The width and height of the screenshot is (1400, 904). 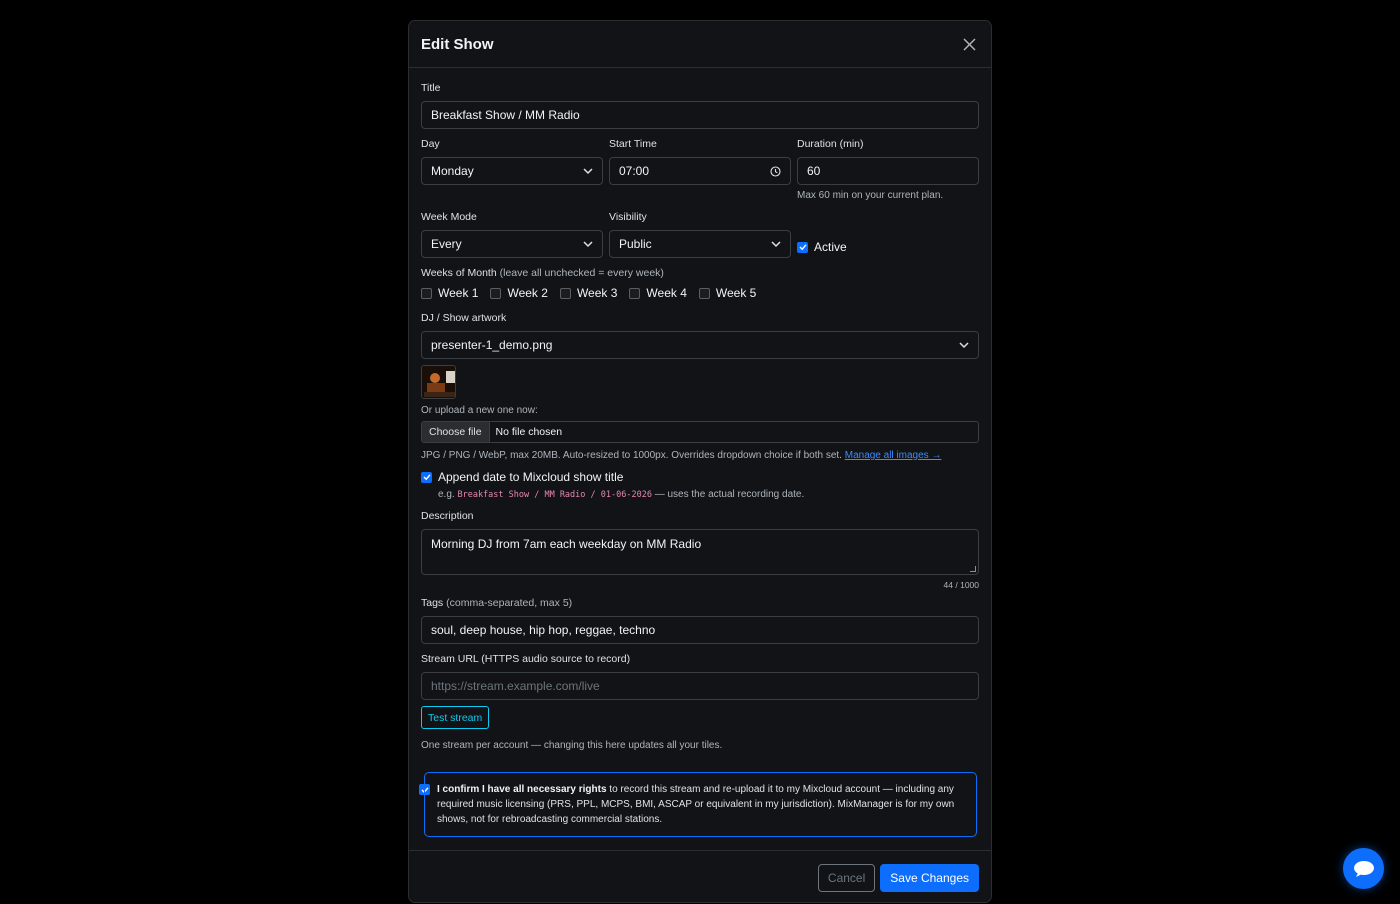 I want to click on weeks-of-month-group: Week 1 Week 2 Week 3 Week 4 Week 5, so click(x=700, y=293).